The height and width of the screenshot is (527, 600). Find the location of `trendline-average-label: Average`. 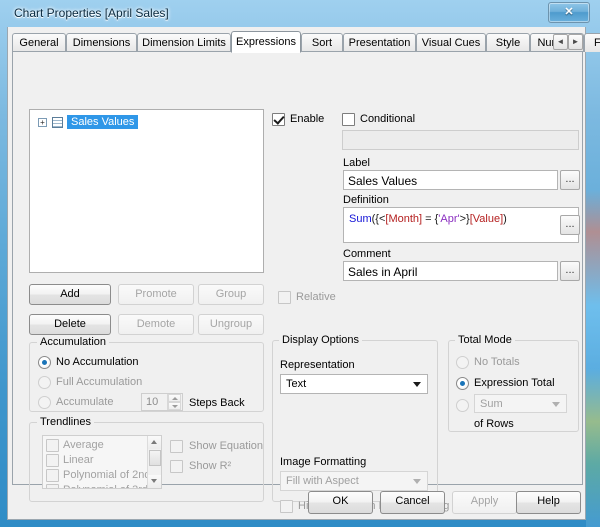

trendline-average-label: Average is located at coordinates (83, 445).